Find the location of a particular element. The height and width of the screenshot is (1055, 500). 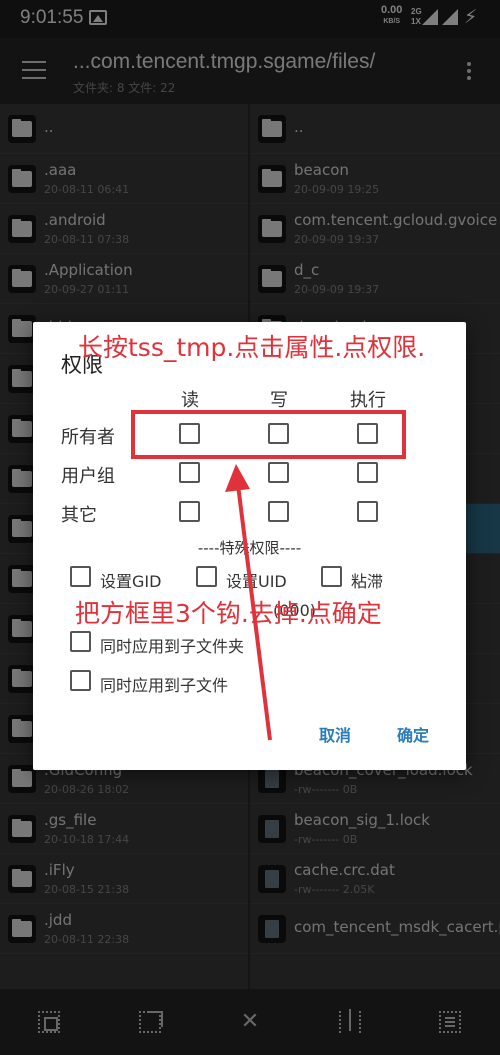

annotation-instruction-bottom: 把方框里3个钩.去掉.点确定 is located at coordinates (228, 613).